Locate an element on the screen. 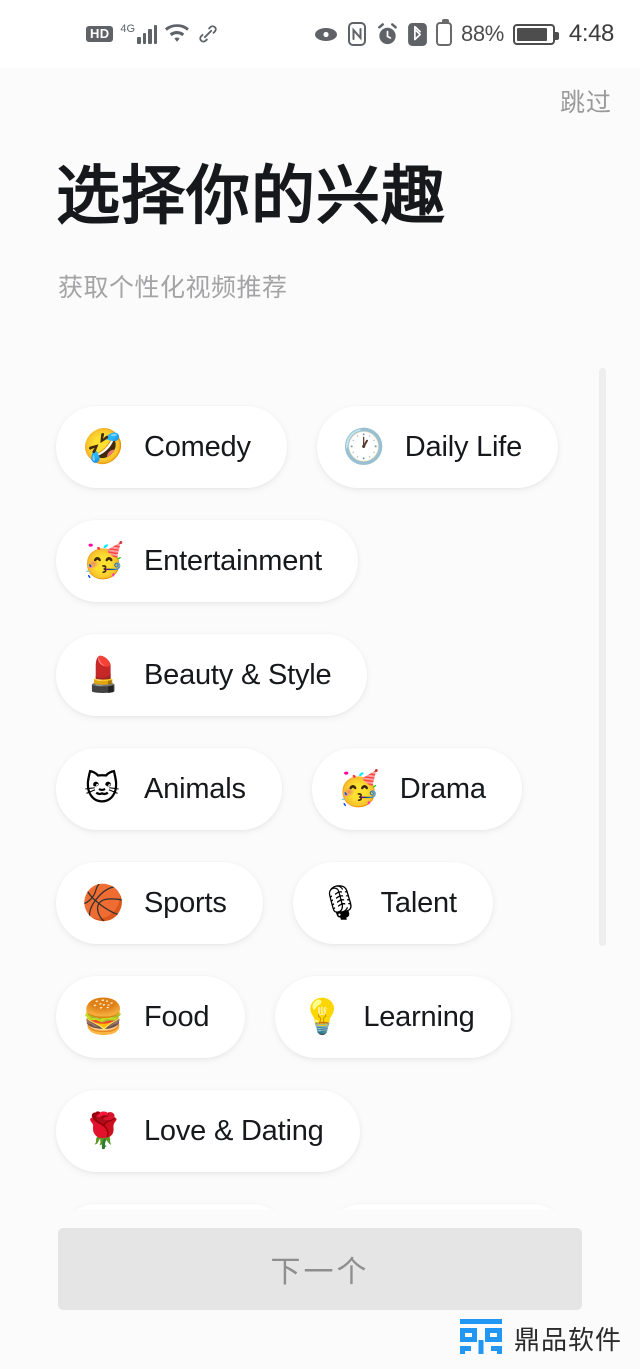 The image size is (640, 1369). interest-chip: 🎙 Talent is located at coordinates (392, 903).